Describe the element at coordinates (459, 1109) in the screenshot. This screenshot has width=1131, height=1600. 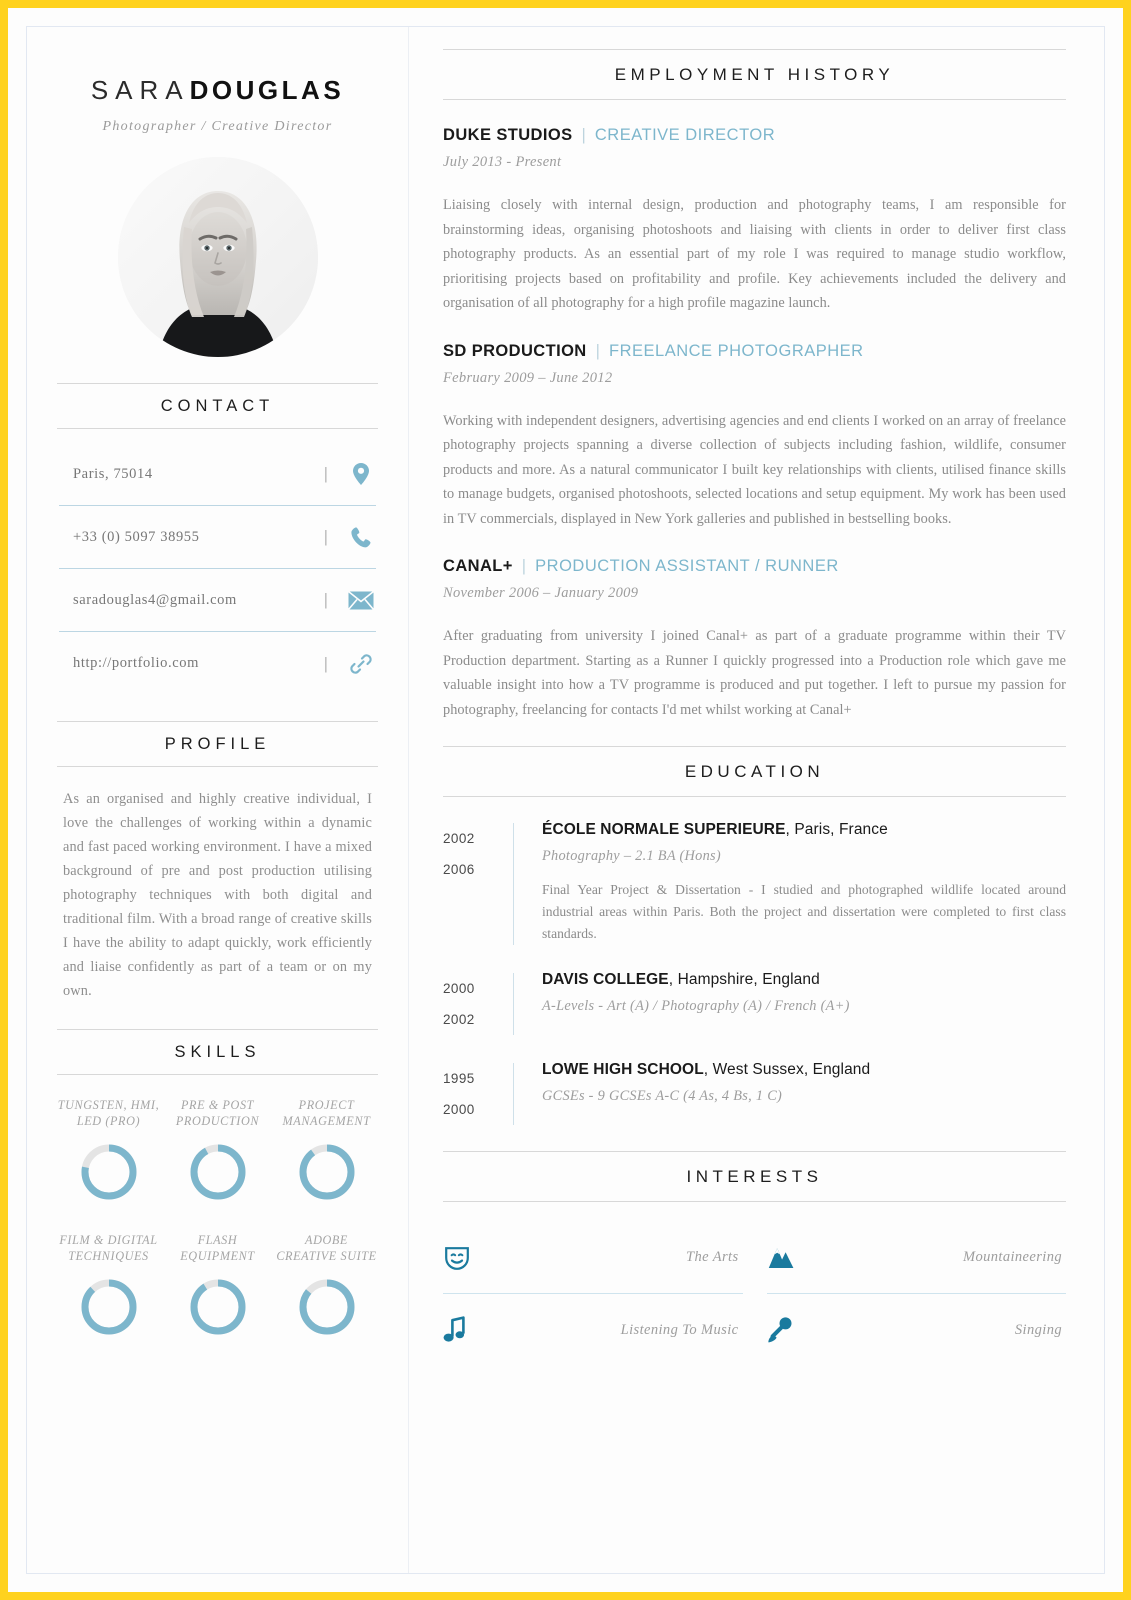
I see `education-end-year: 2000` at that location.